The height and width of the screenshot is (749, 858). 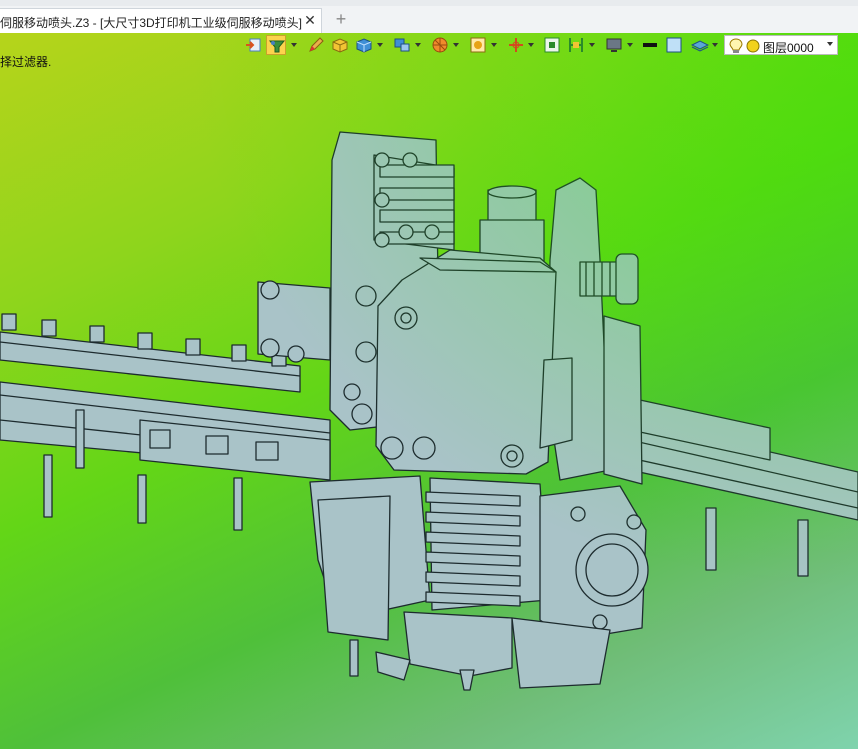 What do you see at coordinates (531, 45) in the screenshot?
I see `axis-dropdown-caret` at bounding box center [531, 45].